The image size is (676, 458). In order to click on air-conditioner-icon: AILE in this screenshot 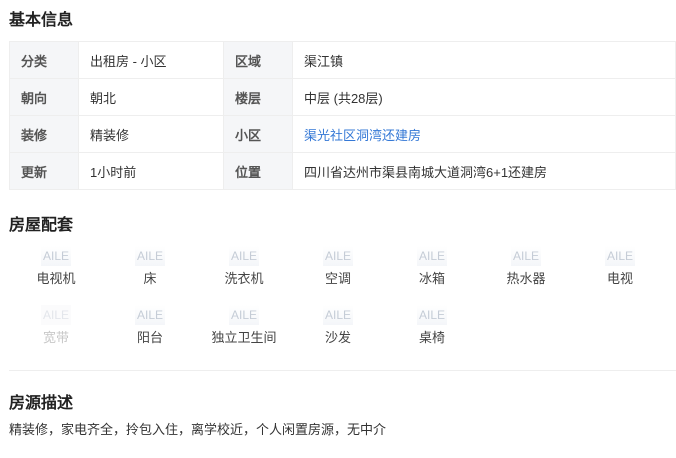, I will do `click(338, 256)`.